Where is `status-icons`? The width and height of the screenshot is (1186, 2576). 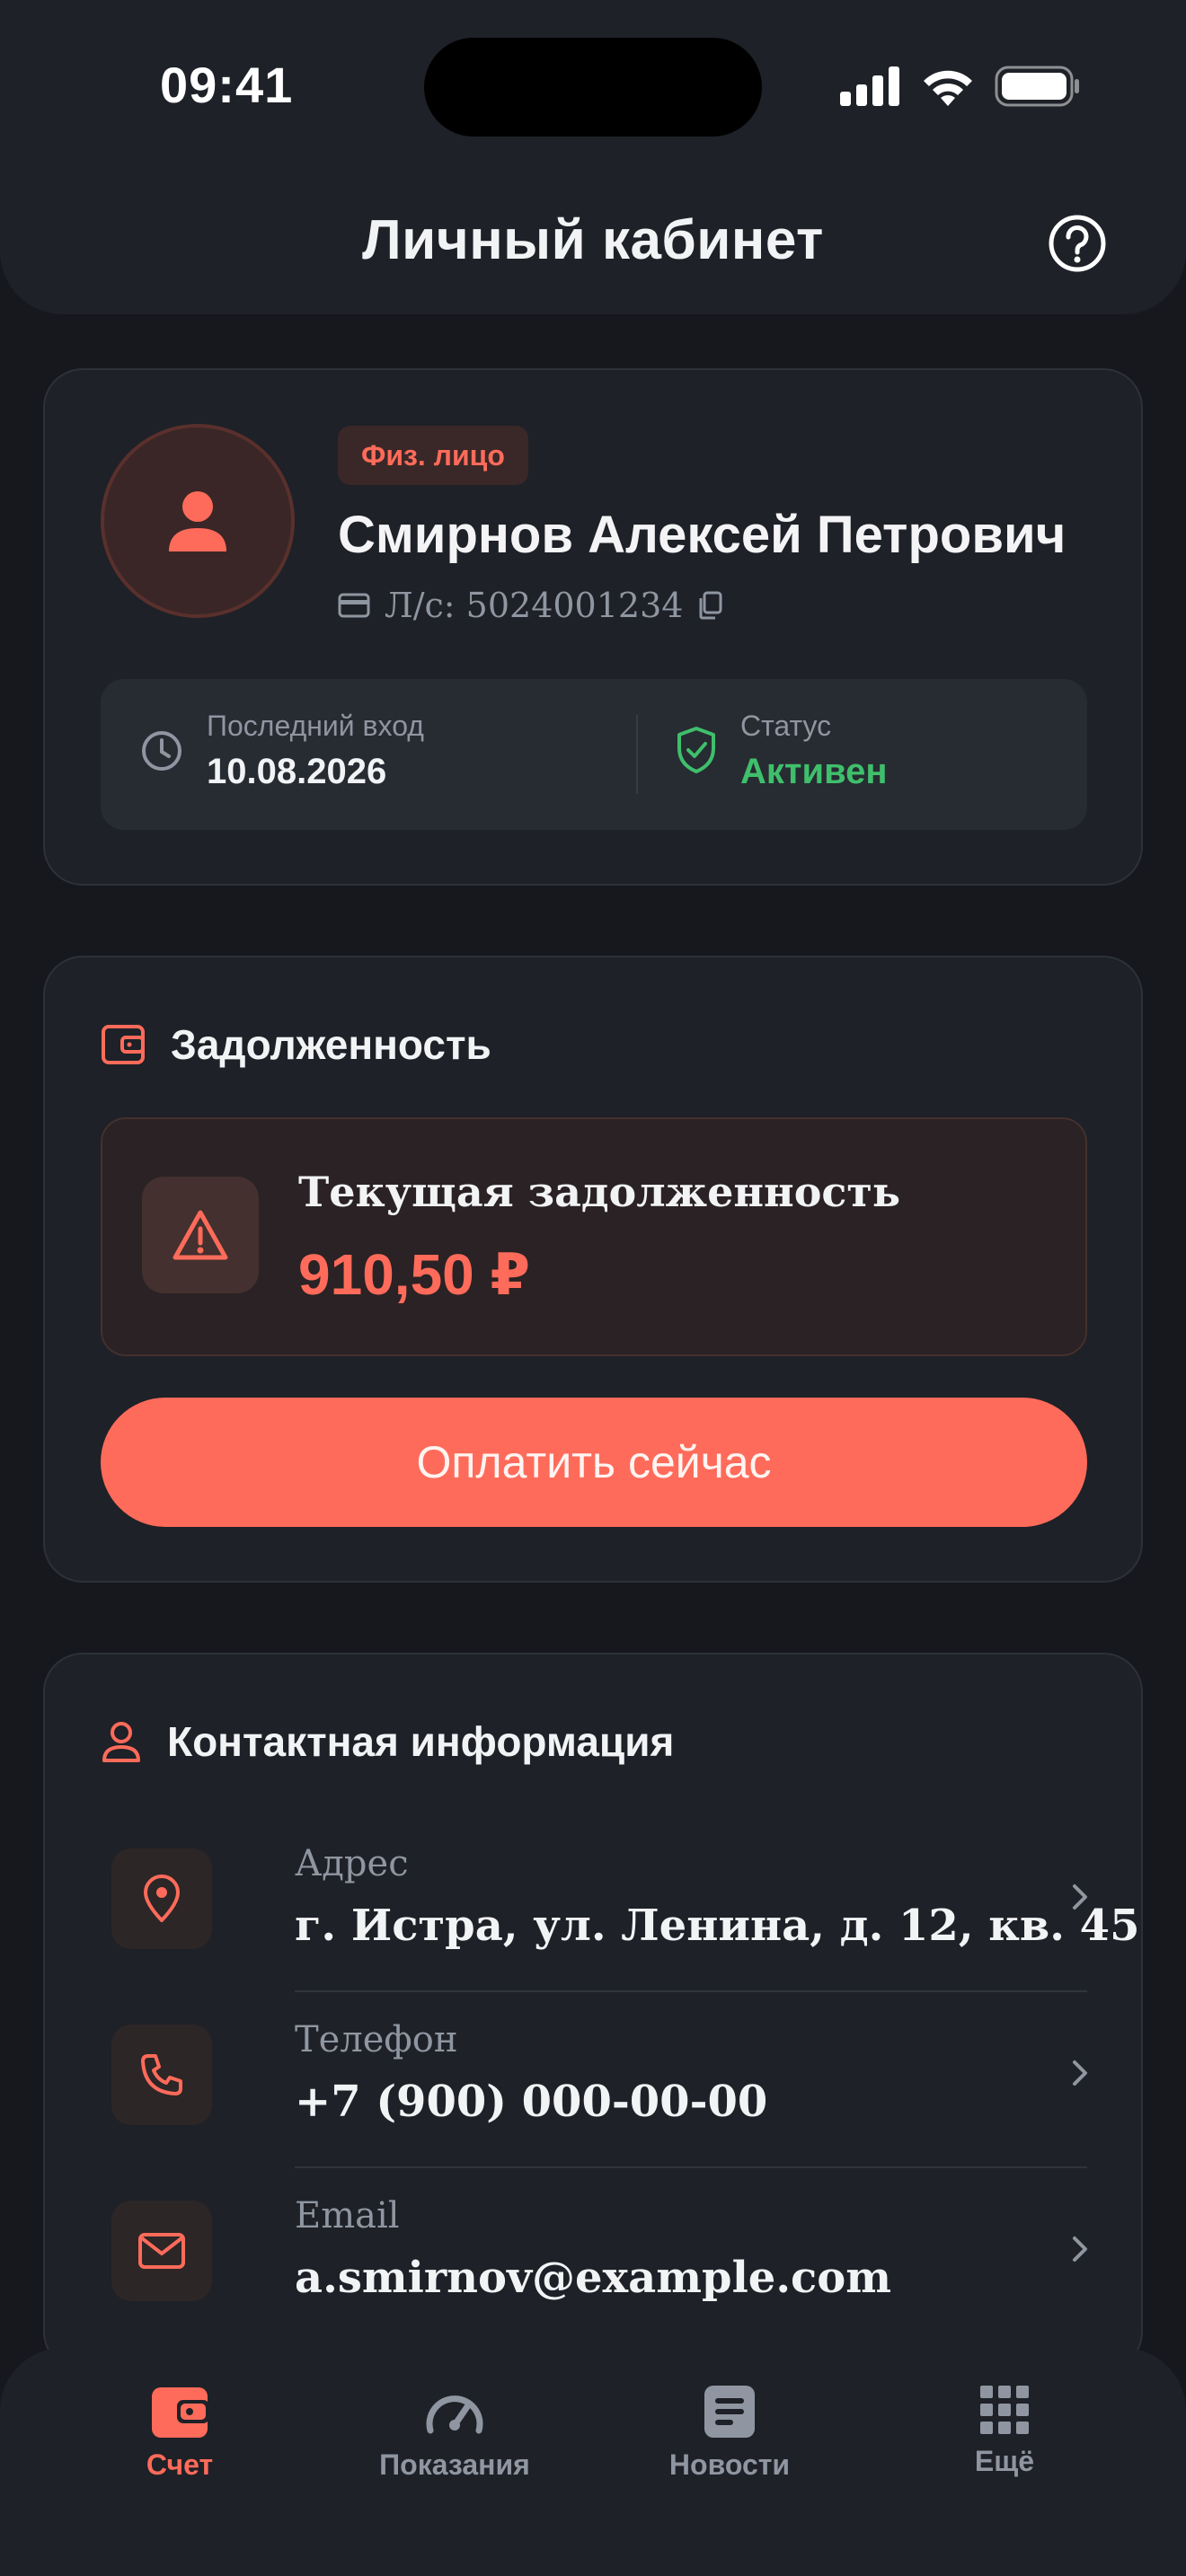
status-icons is located at coordinates (960, 86).